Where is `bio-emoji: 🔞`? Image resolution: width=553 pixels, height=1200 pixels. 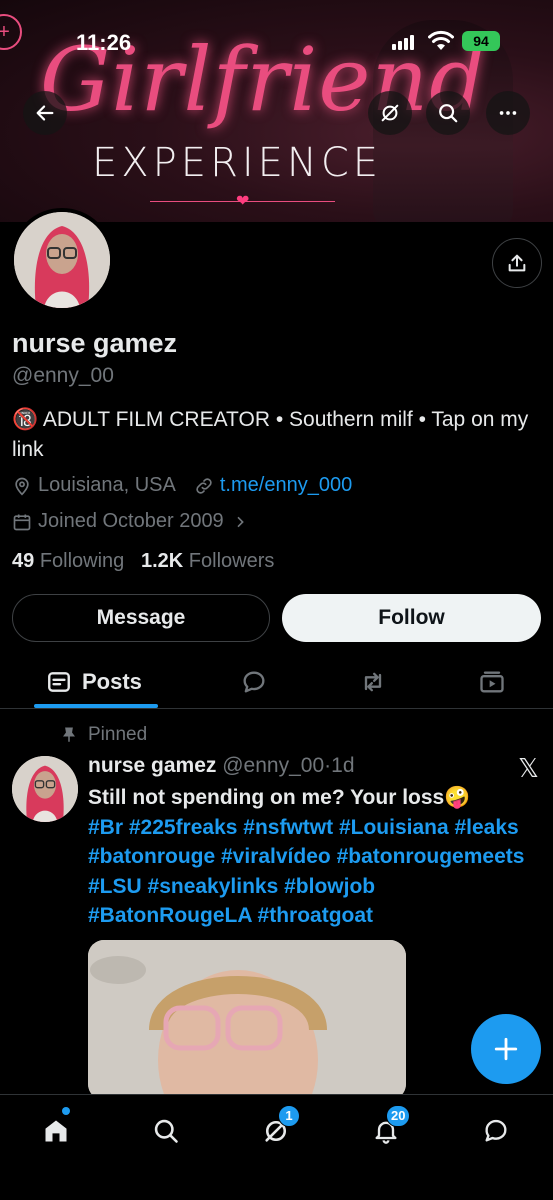 bio-emoji: 🔞 is located at coordinates (25, 419).